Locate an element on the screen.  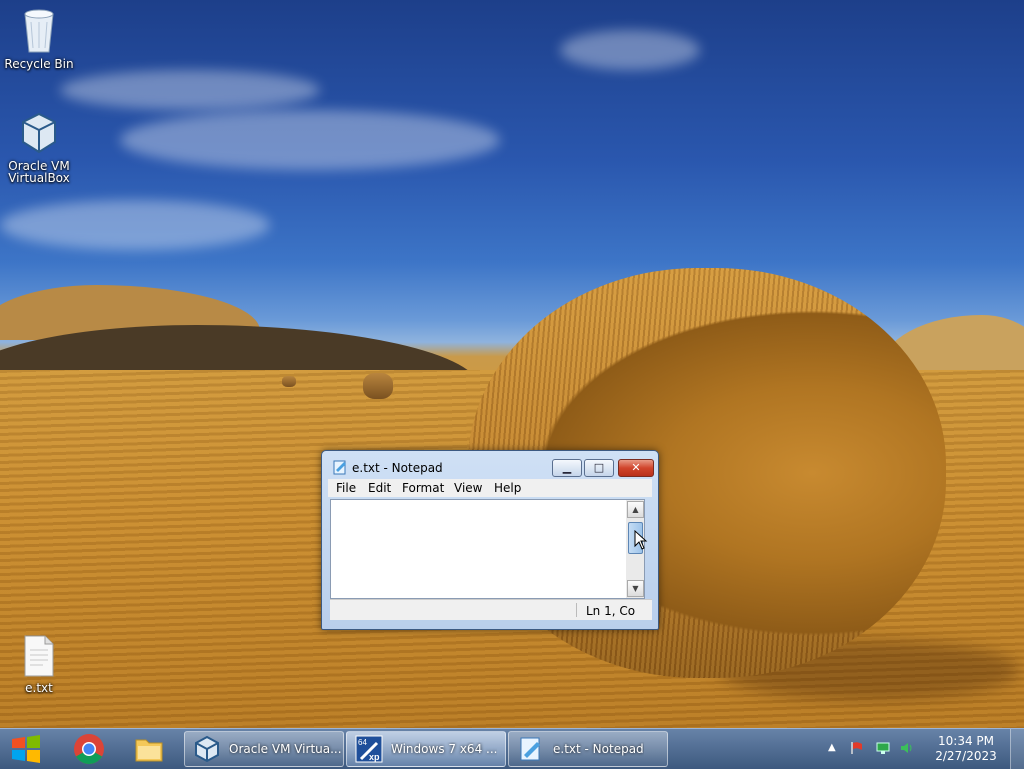
minimize-button: ▁ is located at coordinates (567, 468).